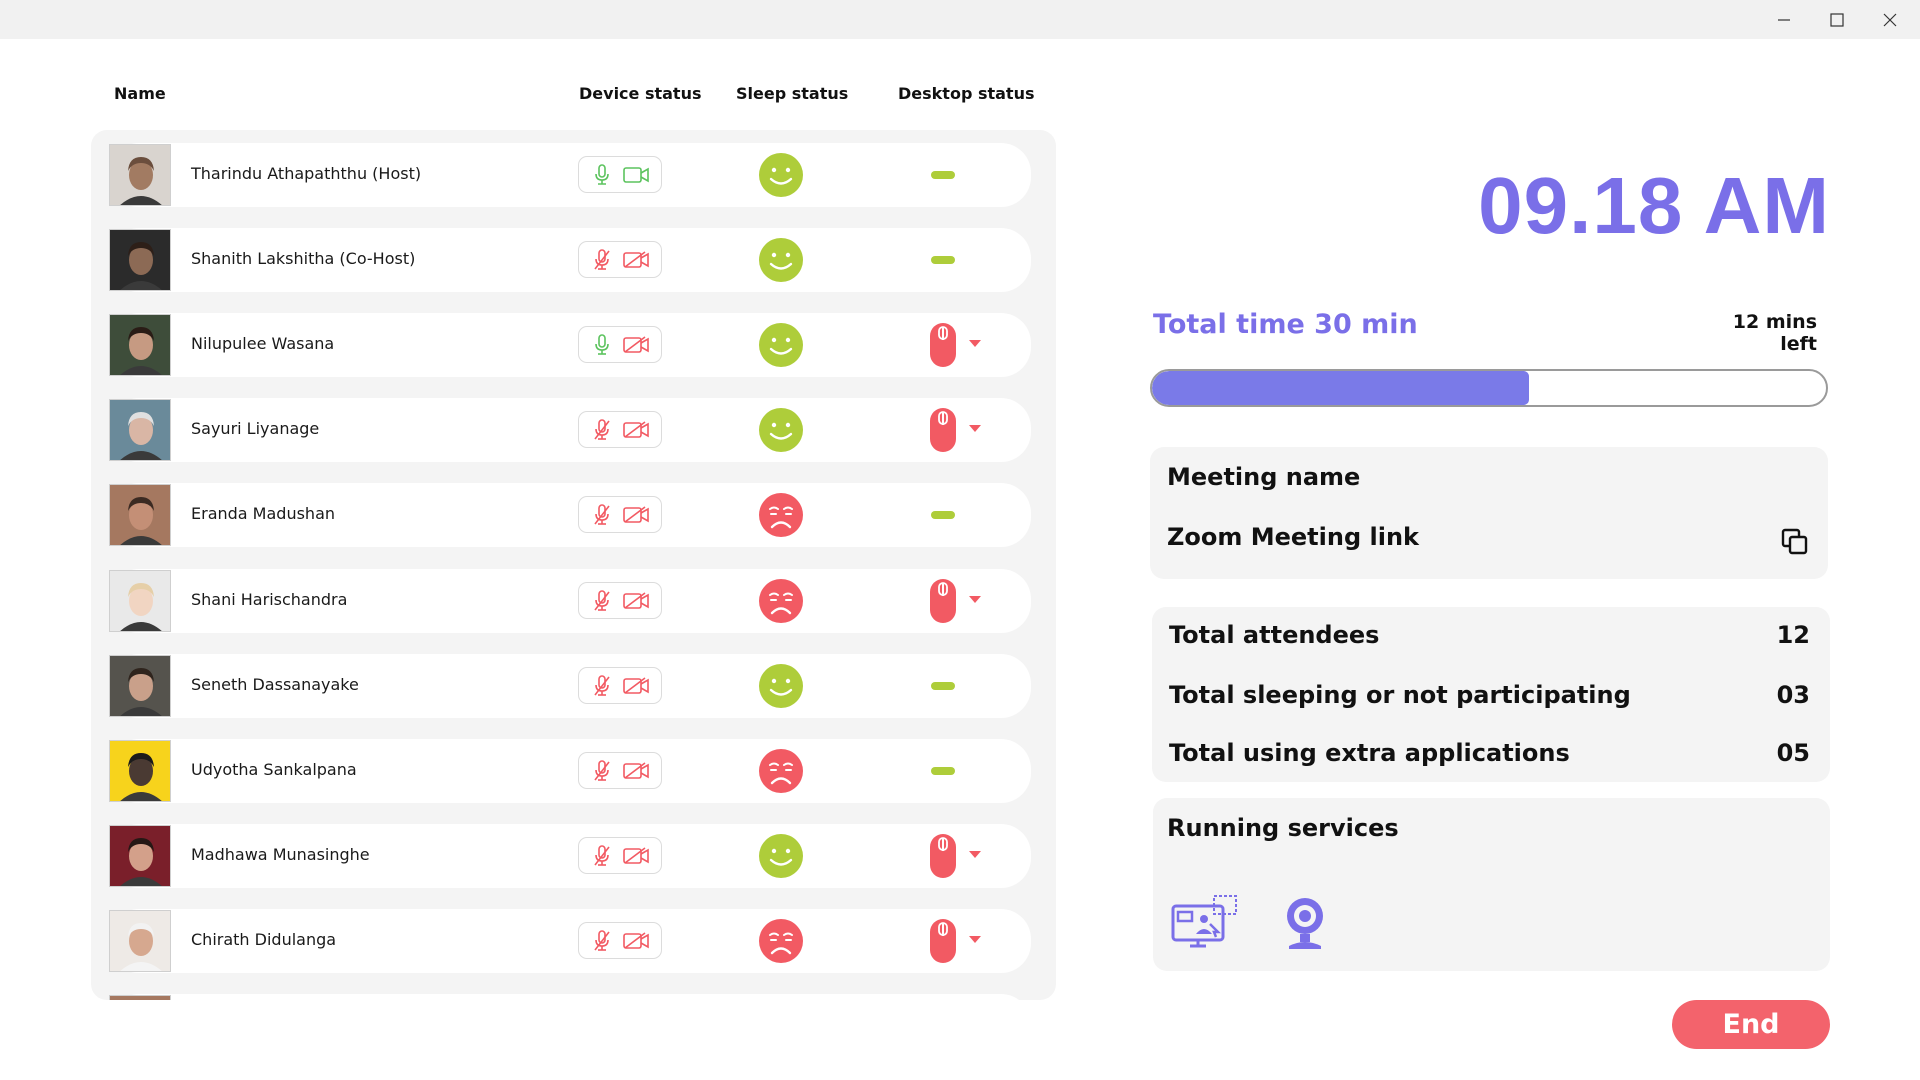 The image size is (1920, 1080). What do you see at coordinates (1305, 923) in the screenshot?
I see `webcam-icon` at bounding box center [1305, 923].